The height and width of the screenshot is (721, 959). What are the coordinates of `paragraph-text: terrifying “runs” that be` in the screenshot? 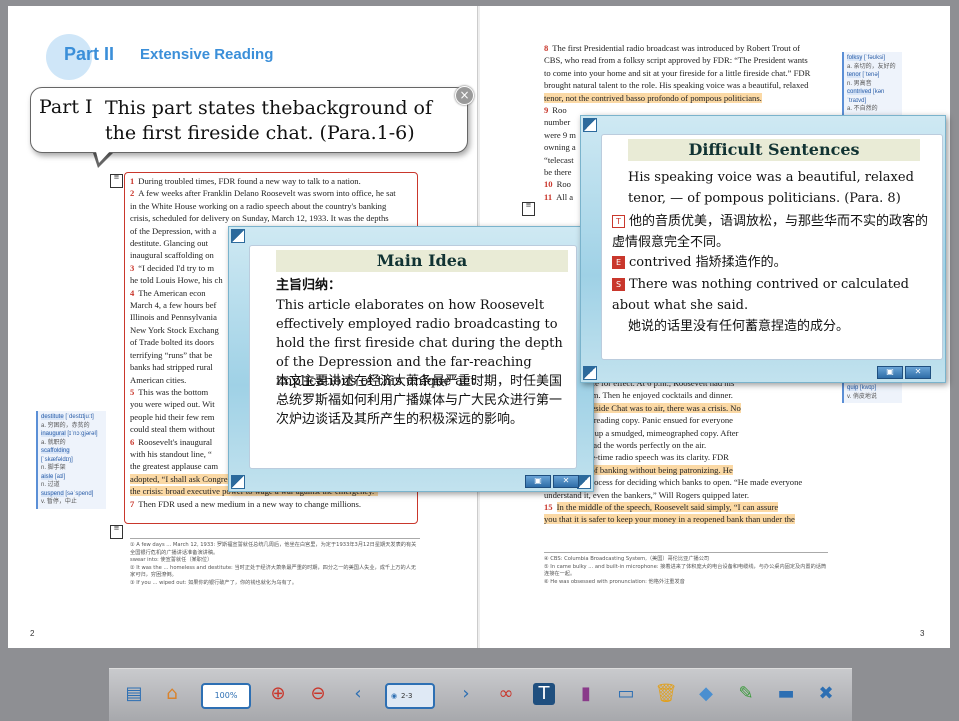 It's located at (171, 354).